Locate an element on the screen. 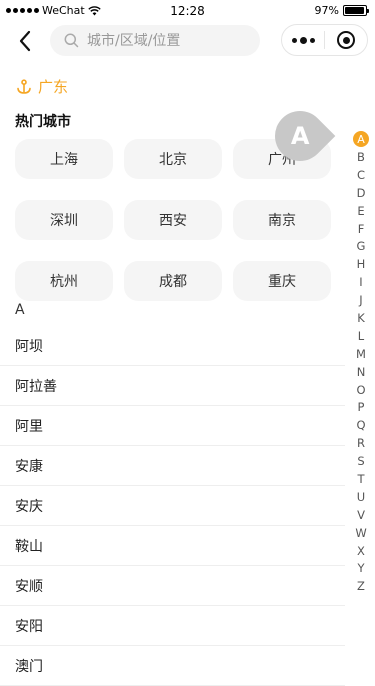  city-list-item: 阿里 is located at coordinates (172, 426).